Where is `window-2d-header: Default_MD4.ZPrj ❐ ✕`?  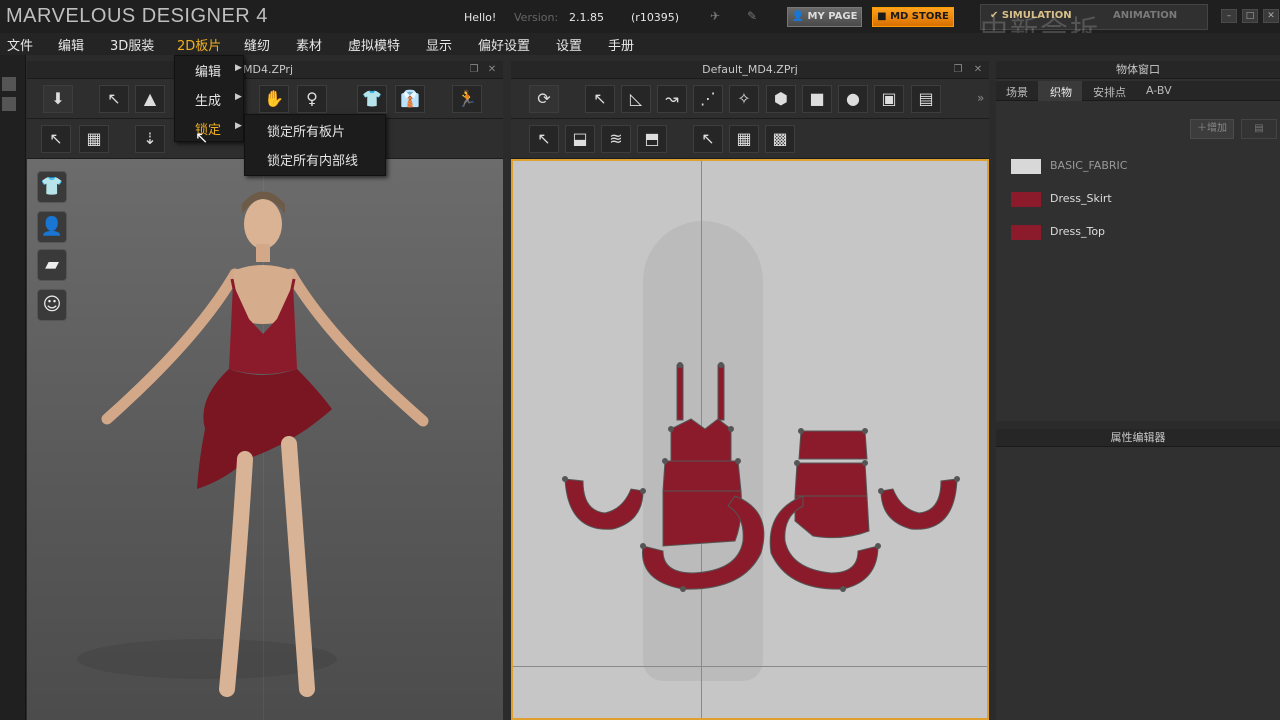
window-2d-header: Default_MD4.ZPrj ❐ ✕ is located at coordinates (750, 70).